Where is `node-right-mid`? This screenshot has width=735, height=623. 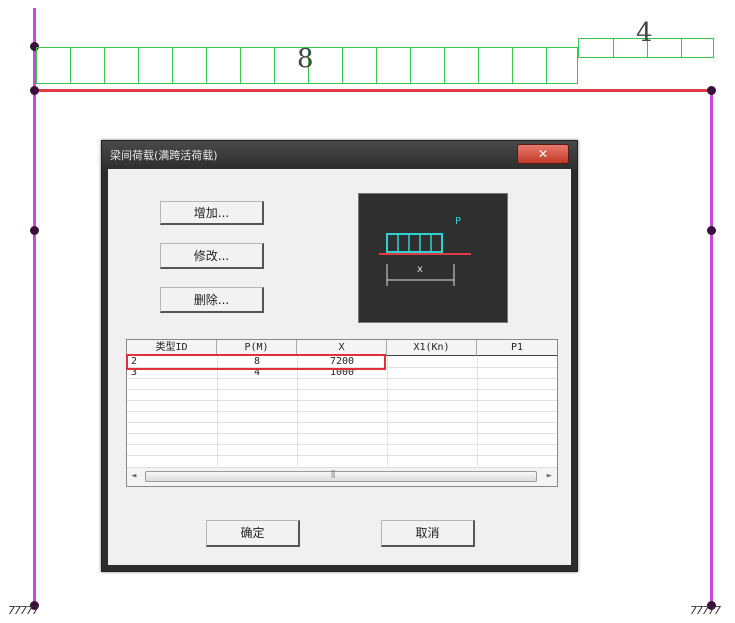 node-right-mid is located at coordinates (711, 230).